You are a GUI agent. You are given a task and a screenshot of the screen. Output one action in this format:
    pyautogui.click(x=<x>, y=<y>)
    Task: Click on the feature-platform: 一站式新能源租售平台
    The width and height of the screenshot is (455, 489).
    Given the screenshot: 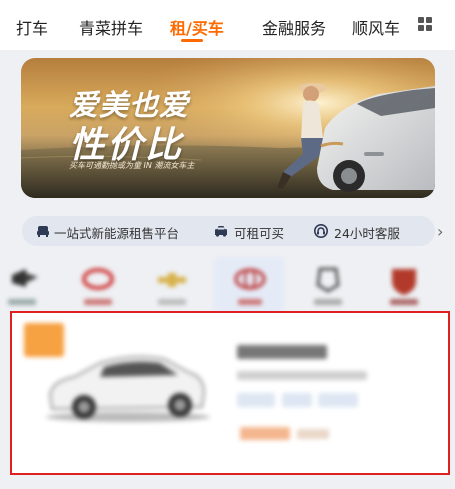 What is the action you would take?
    pyautogui.click(x=117, y=233)
    